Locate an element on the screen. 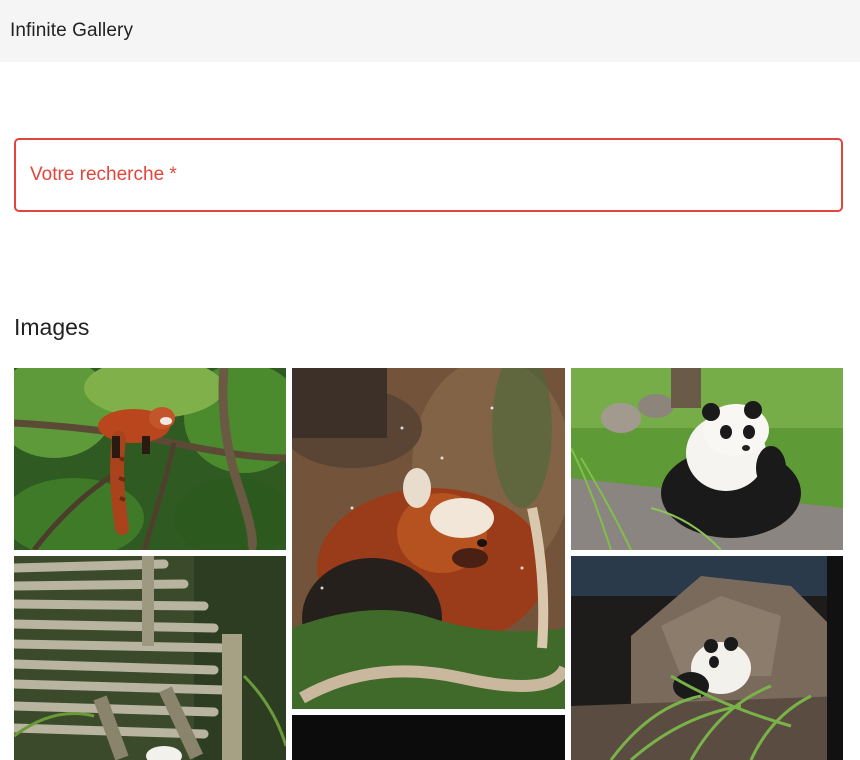 This screenshot has height=760, width=860. gallery-image-bamboo-logs is located at coordinates (150, 658).